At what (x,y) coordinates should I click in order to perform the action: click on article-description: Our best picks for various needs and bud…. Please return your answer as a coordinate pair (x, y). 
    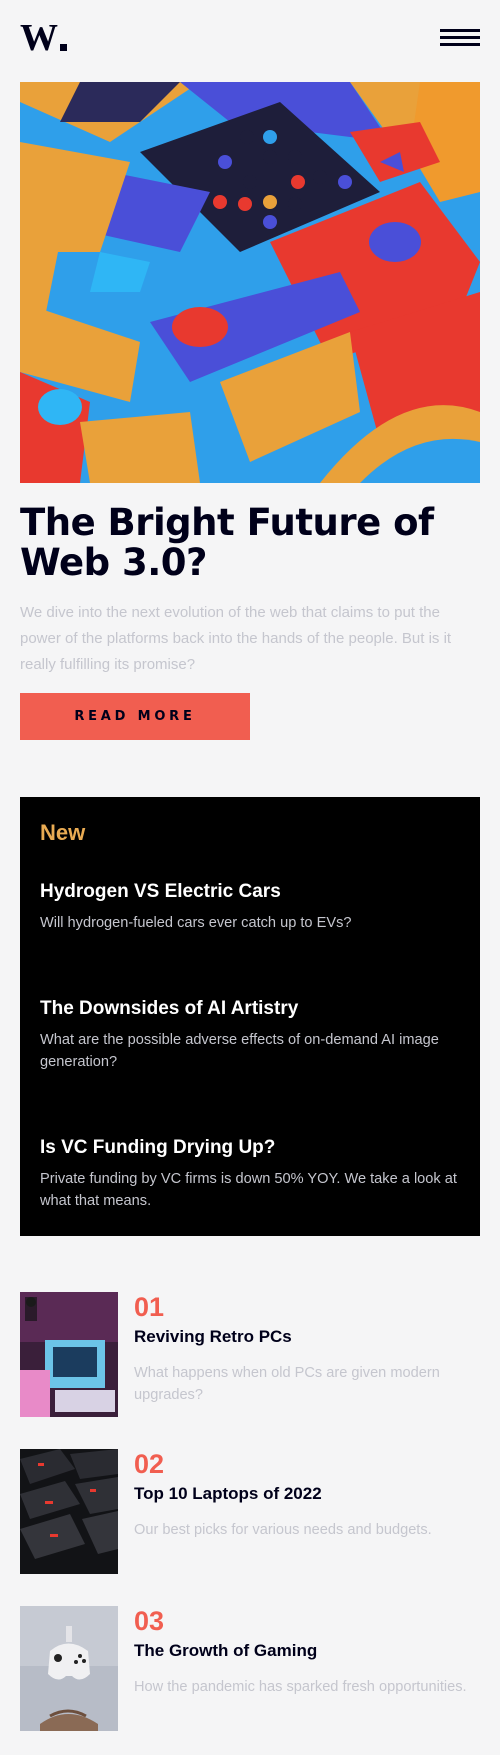
    Looking at the image, I should click on (283, 1530).